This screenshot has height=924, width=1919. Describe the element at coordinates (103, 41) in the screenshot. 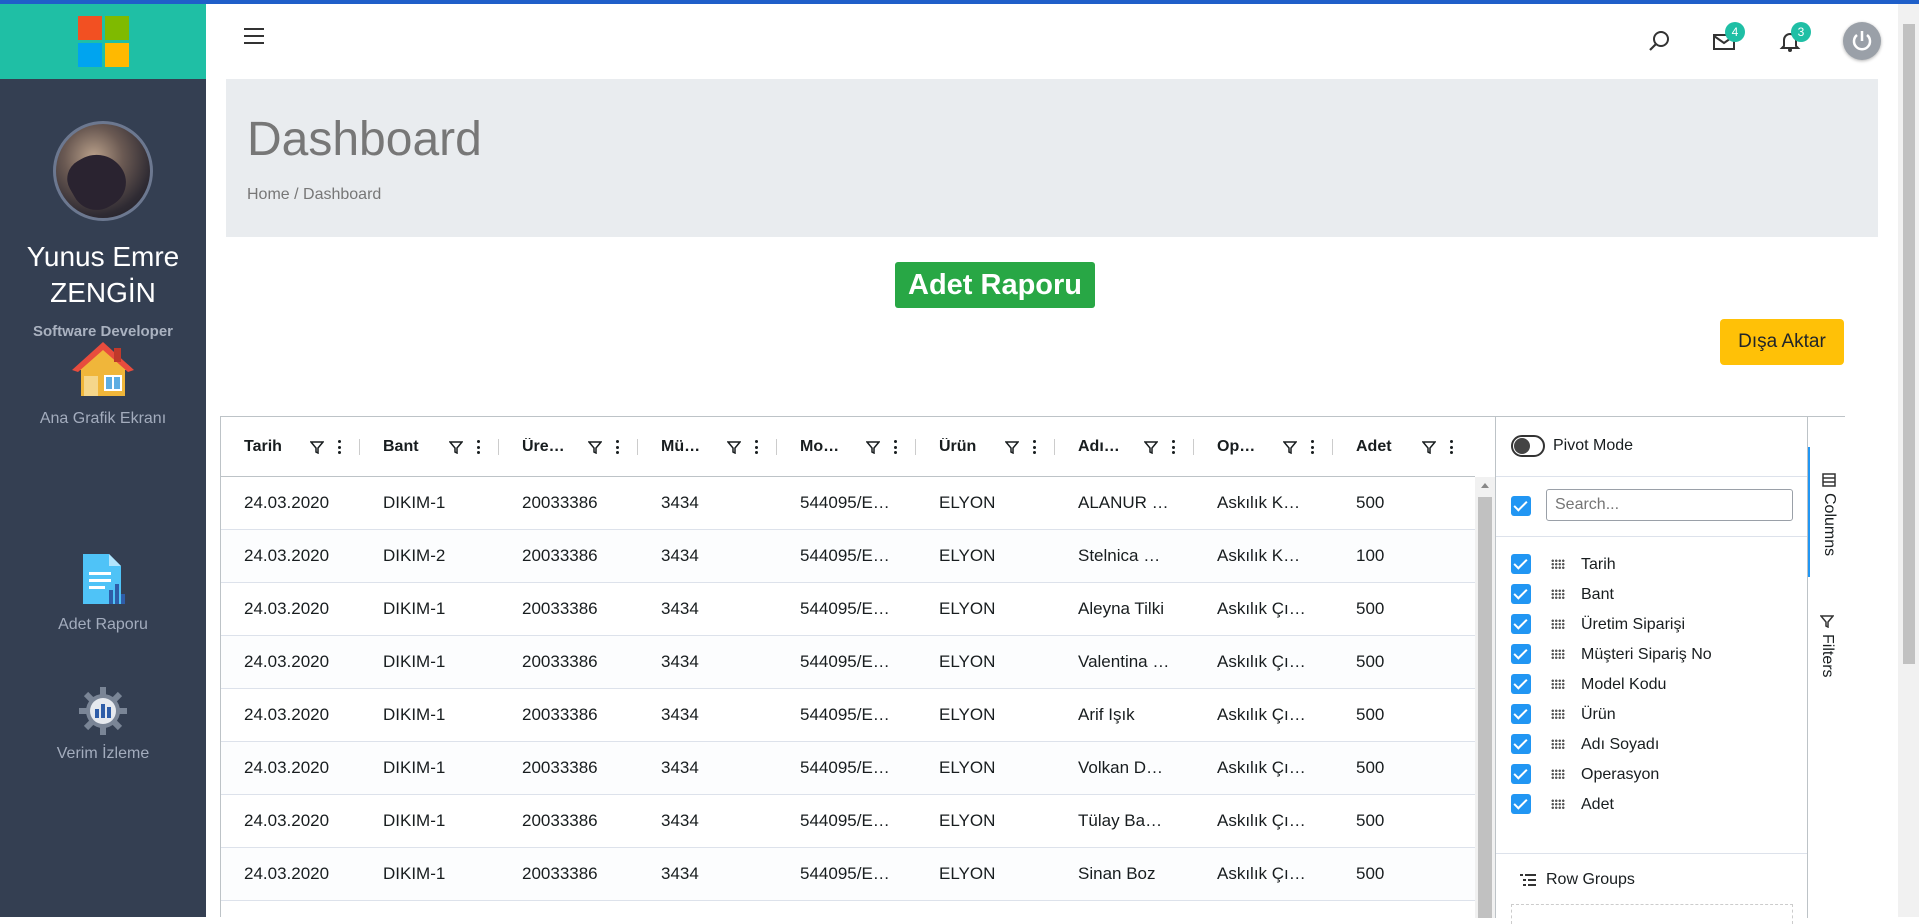

I see `logo-area` at that location.